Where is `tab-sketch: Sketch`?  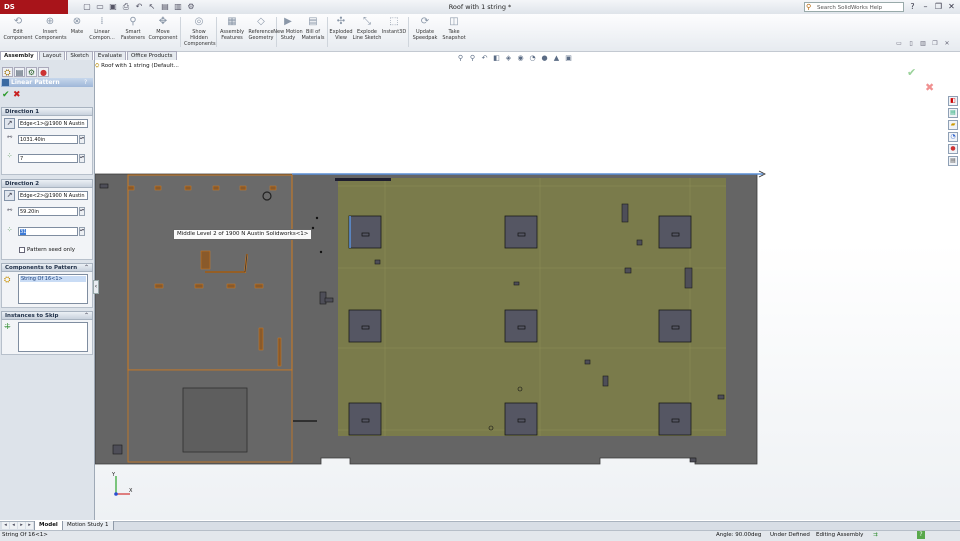 tab-sketch: Sketch is located at coordinates (79, 55).